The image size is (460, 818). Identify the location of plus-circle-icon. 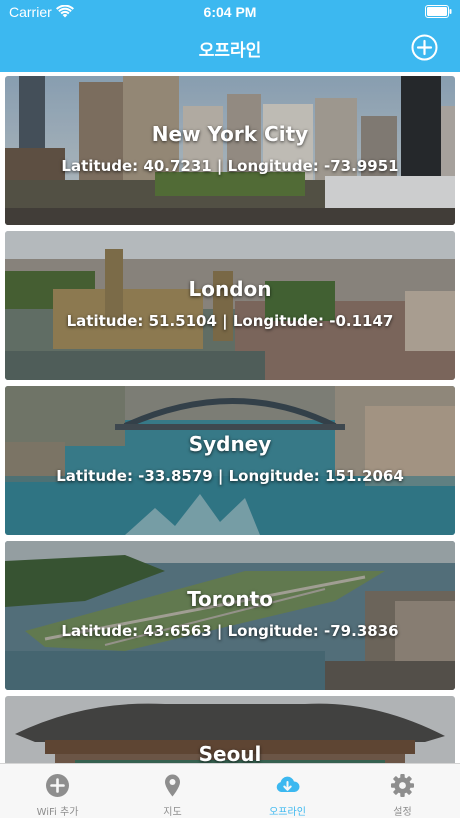
(57, 785).